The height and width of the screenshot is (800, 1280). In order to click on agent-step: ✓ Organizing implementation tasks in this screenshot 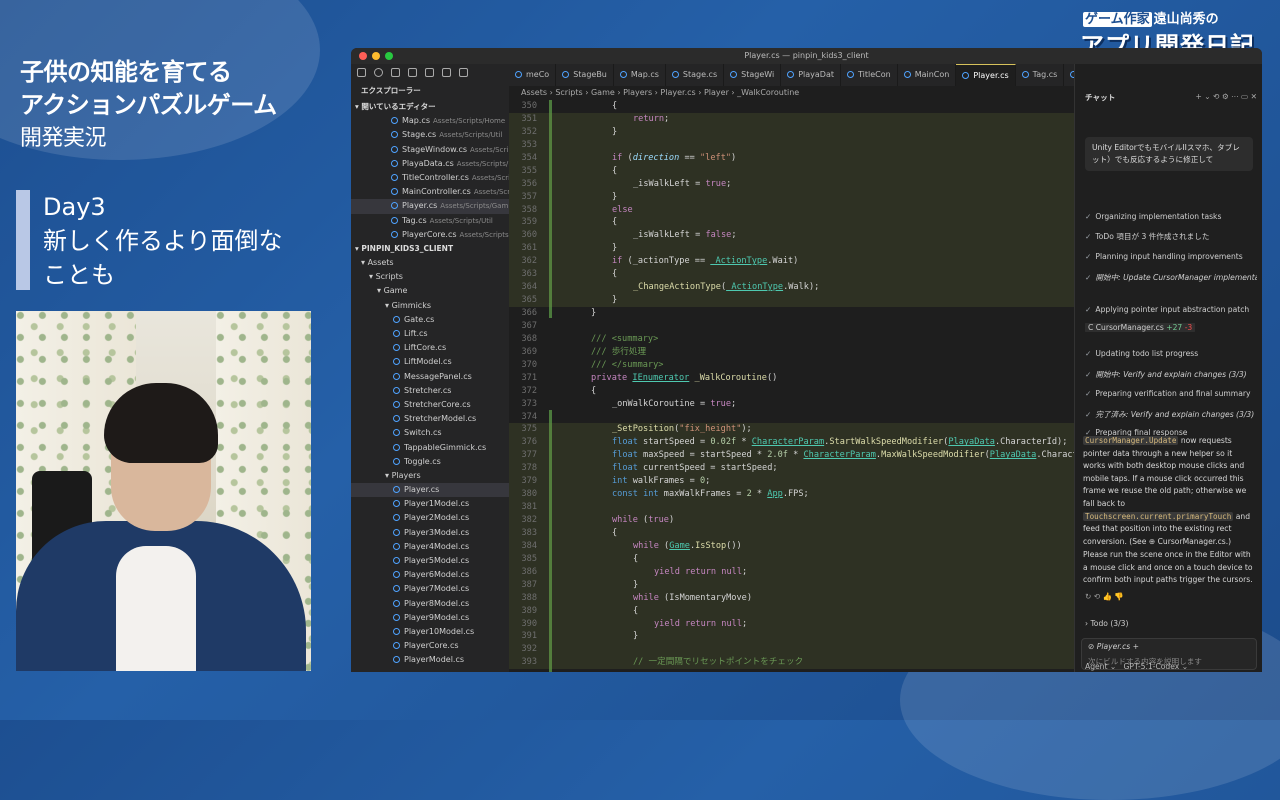, I will do `click(1171, 216)`.